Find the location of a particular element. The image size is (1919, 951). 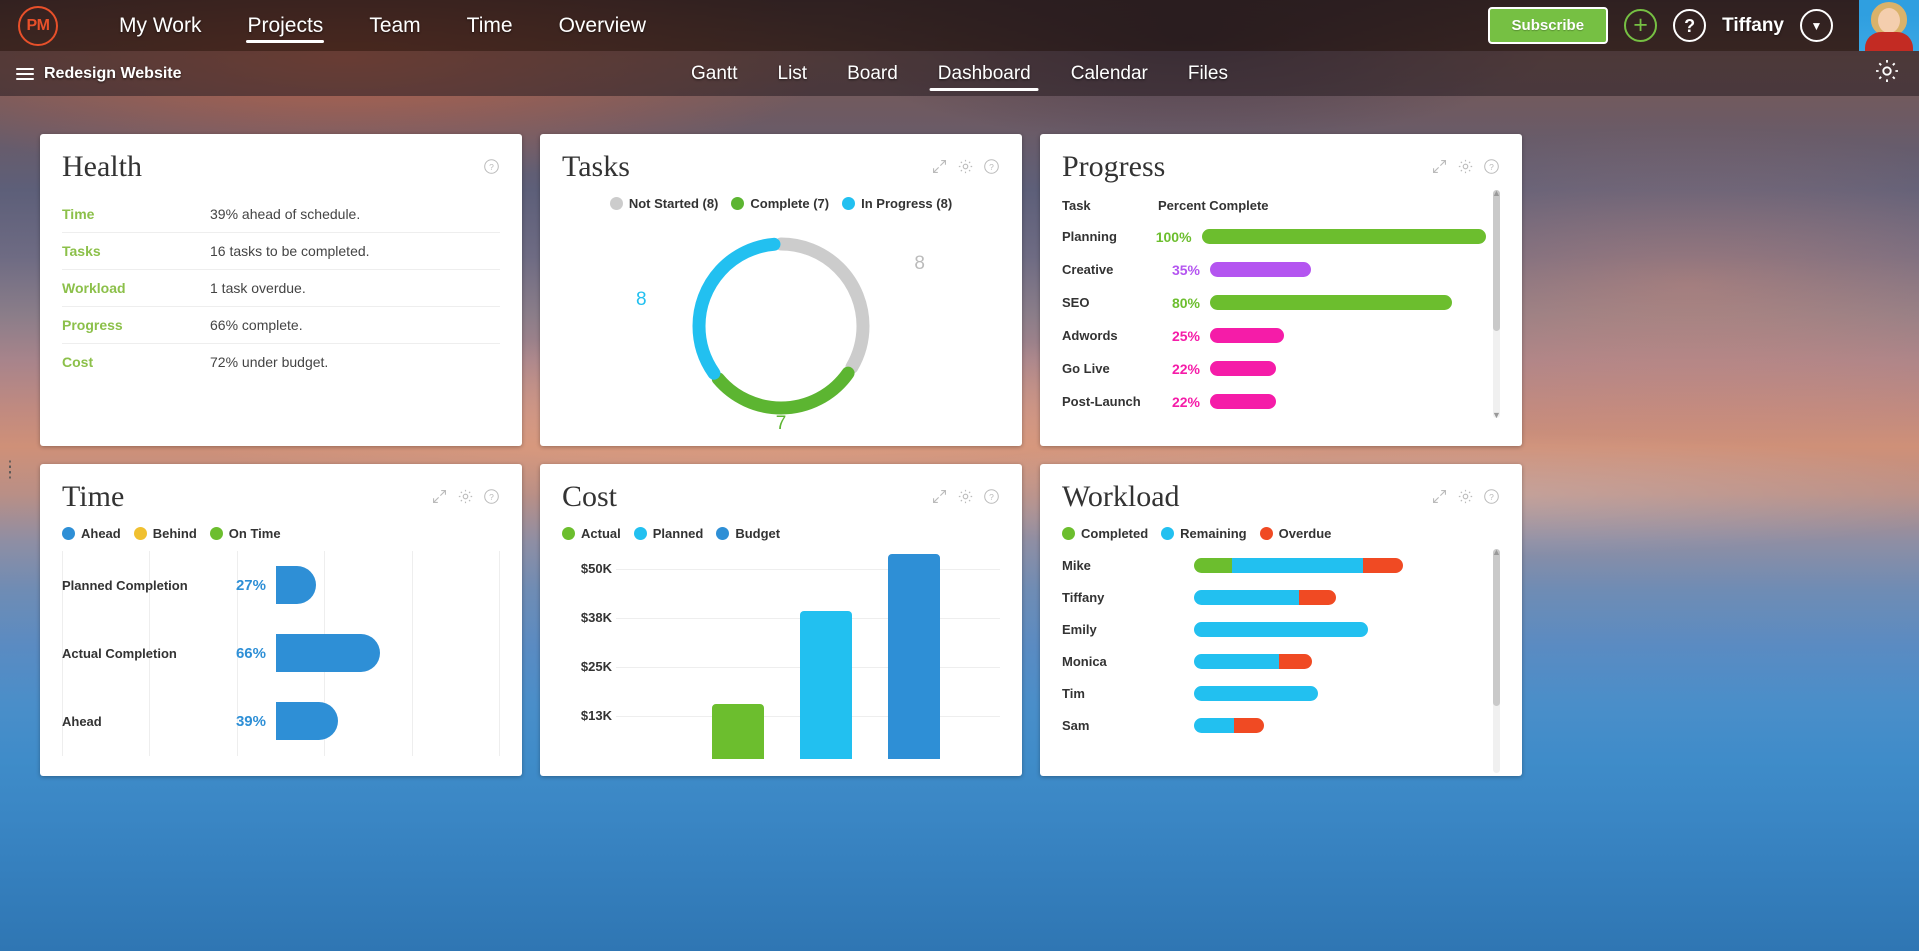

list-item: Emily is located at coordinates (1274, 629).